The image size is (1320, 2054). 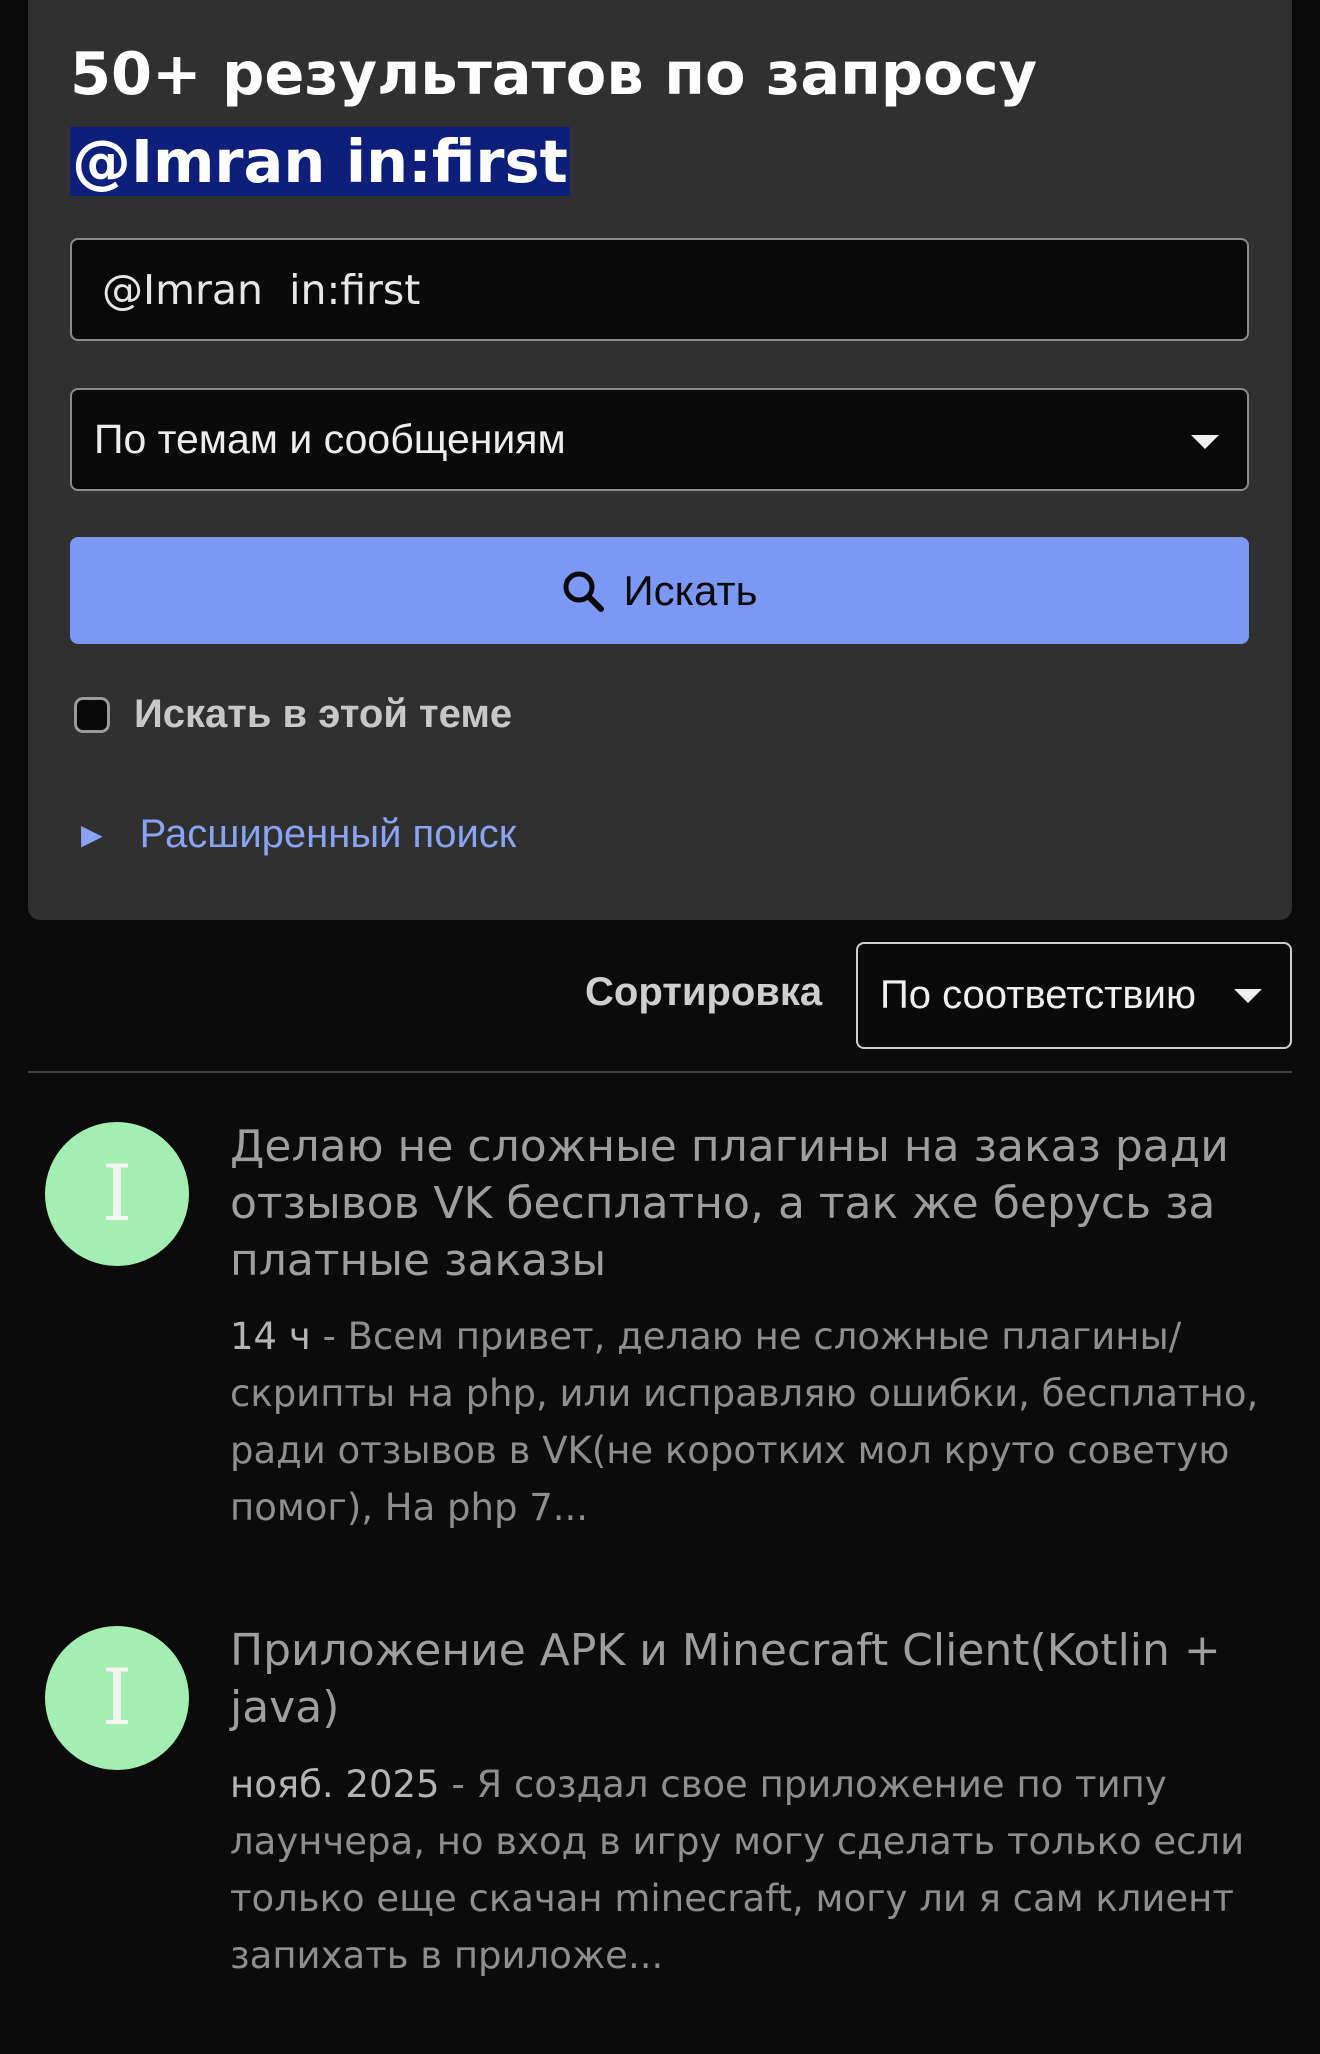 I want to click on search-in-topic-row: Искать в этой теме, so click(x=293, y=714).